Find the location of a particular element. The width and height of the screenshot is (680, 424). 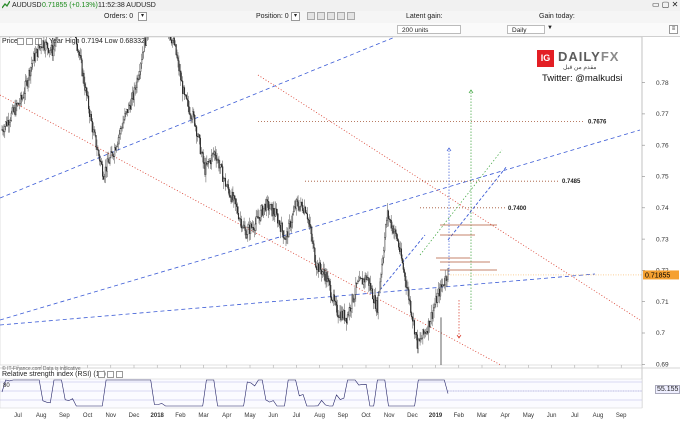

rsi-settings-icon is located at coordinates (101, 374).